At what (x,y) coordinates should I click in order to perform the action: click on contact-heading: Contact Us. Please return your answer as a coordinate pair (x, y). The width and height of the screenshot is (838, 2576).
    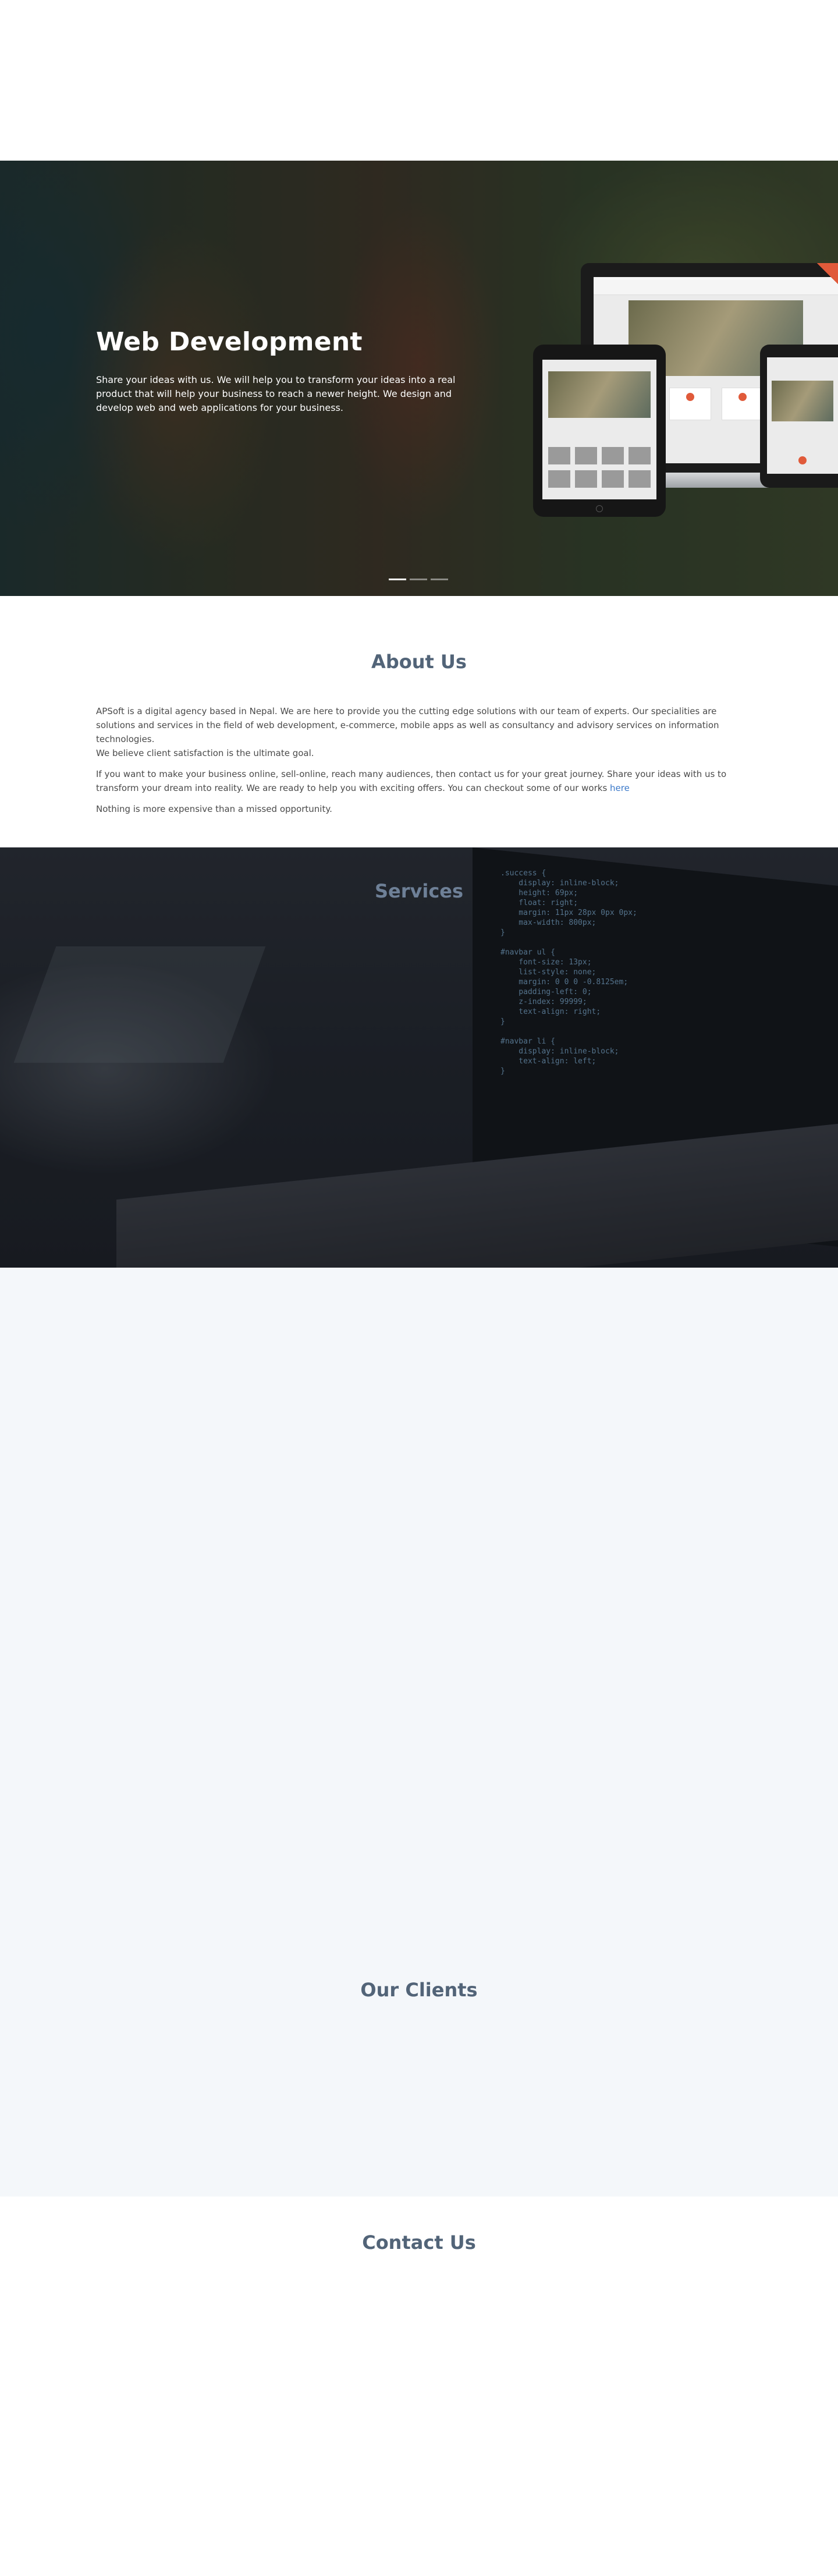
    Looking at the image, I should click on (419, 2242).